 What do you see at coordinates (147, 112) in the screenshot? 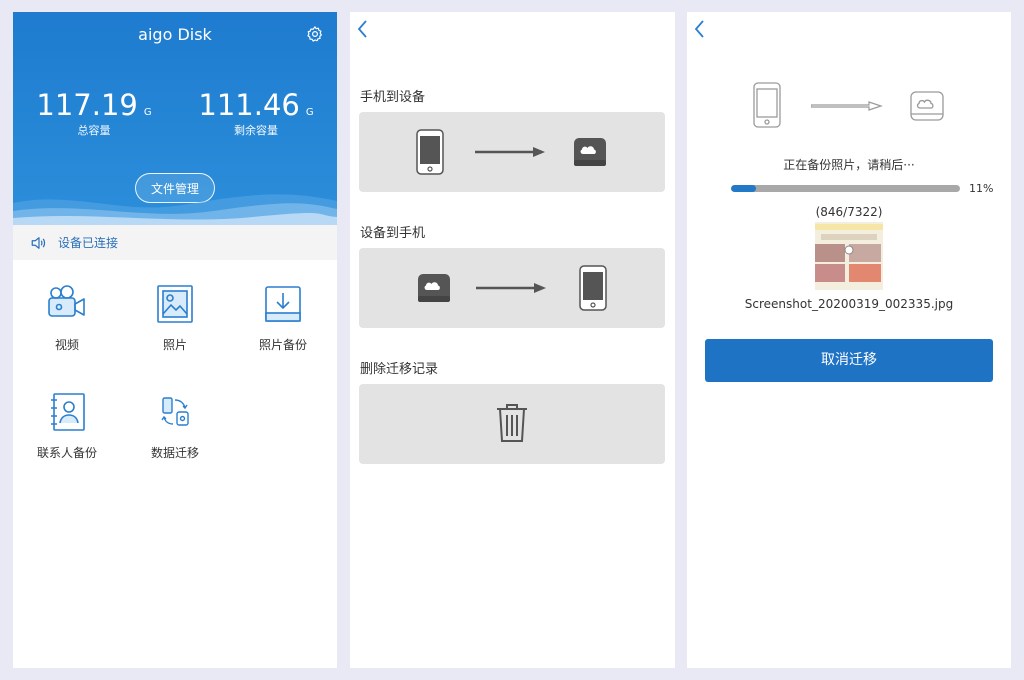
I see `total-capacity-unit: G` at bounding box center [147, 112].